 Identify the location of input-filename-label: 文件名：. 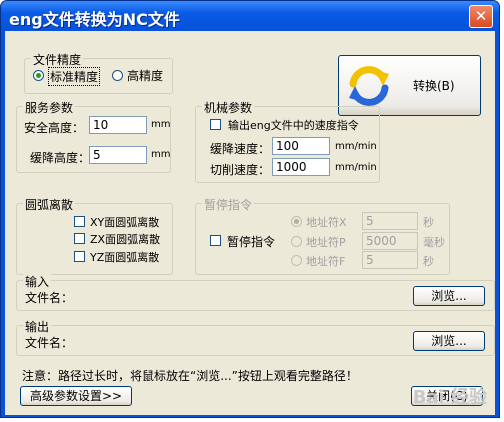
(49, 298).